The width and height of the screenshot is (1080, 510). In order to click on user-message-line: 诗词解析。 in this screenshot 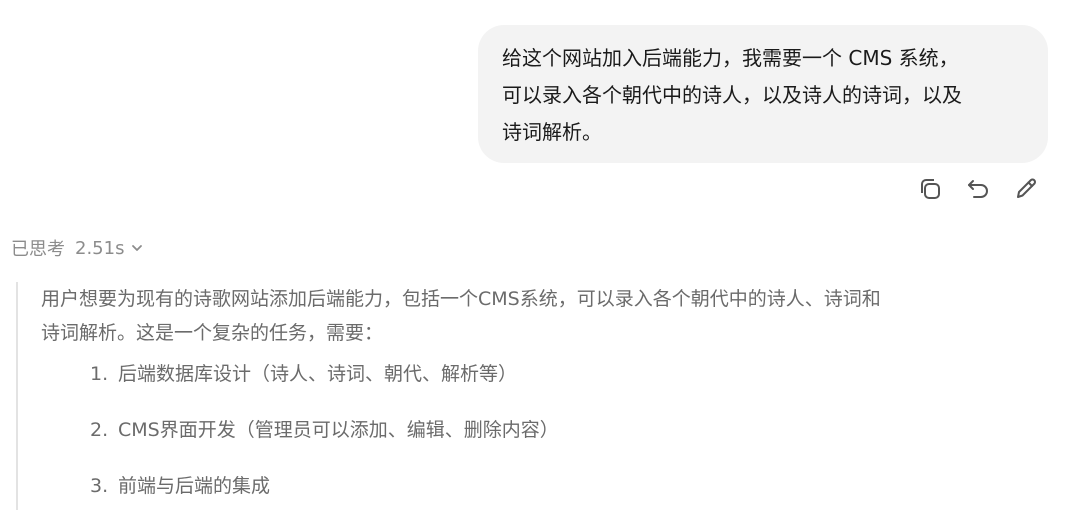, I will do `click(552, 132)`.